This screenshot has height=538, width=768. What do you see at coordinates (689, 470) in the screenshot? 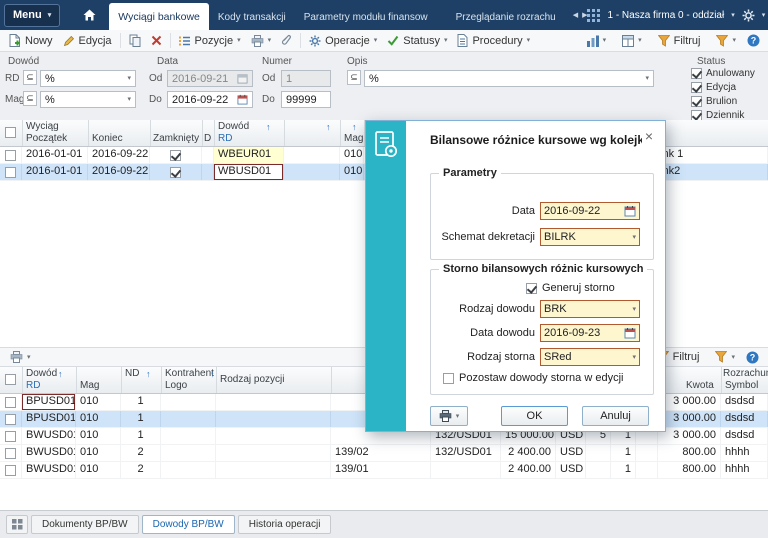
I see `grid-cell-kwota: 800.00` at bounding box center [689, 470].